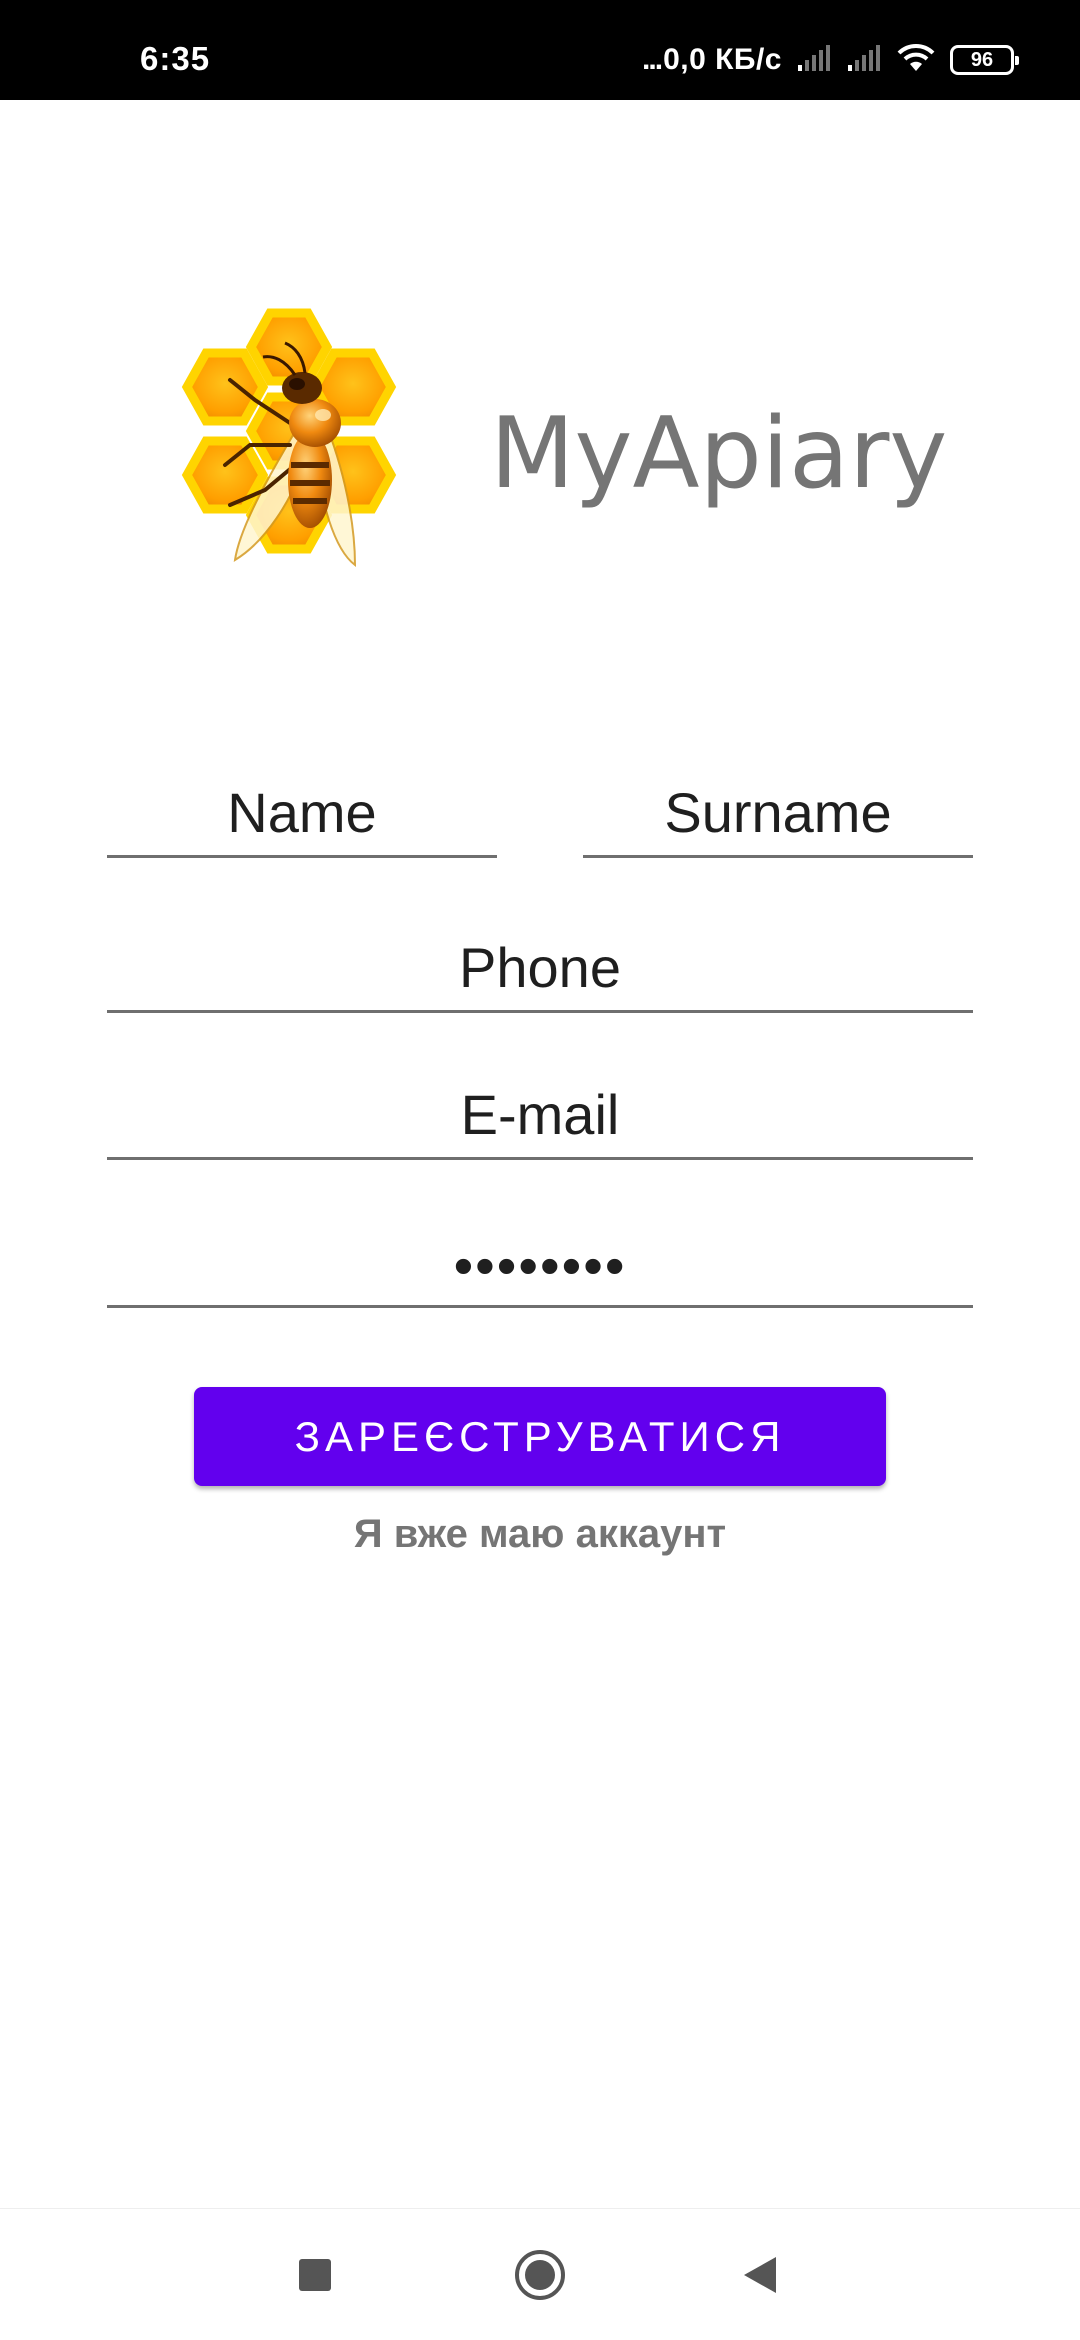 The height and width of the screenshot is (2340, 1080). What do you see at coordinates (540, 1436) in the screenshot?
I see `register-button: ЗАРЕЄСТРУВАТИСЯ` at bounding box center [540, 1436].